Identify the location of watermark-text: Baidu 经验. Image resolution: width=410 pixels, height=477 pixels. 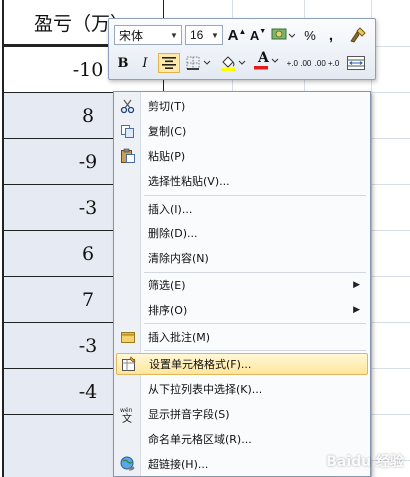
(365, 462).